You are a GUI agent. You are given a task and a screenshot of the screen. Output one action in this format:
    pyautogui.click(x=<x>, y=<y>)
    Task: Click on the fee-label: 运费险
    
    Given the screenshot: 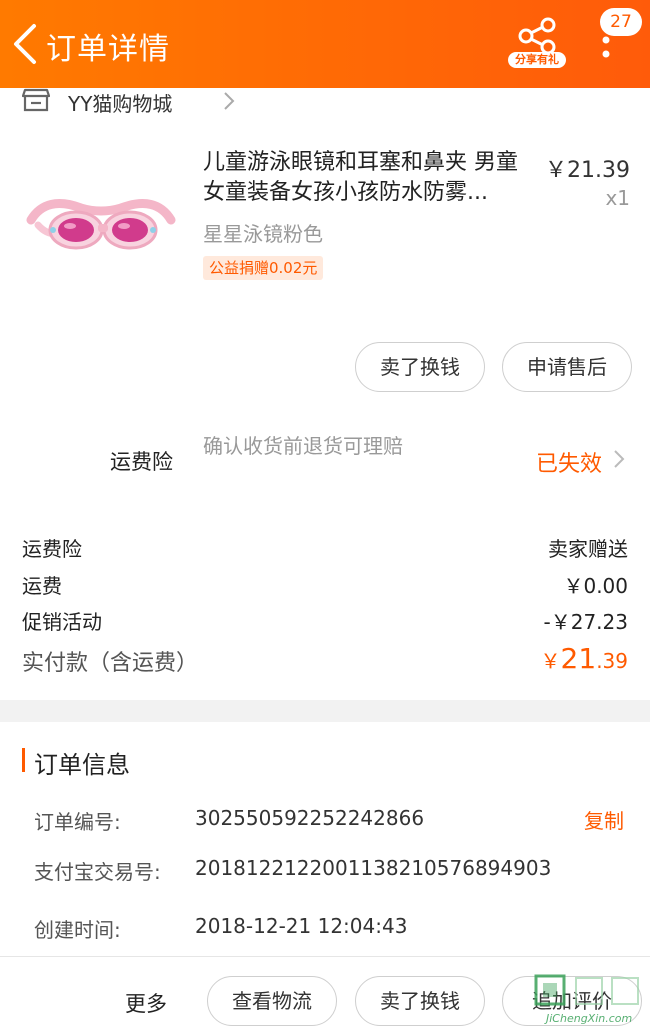 What is the action you would take?
    pyautogui.click(x=52, y=549)
    